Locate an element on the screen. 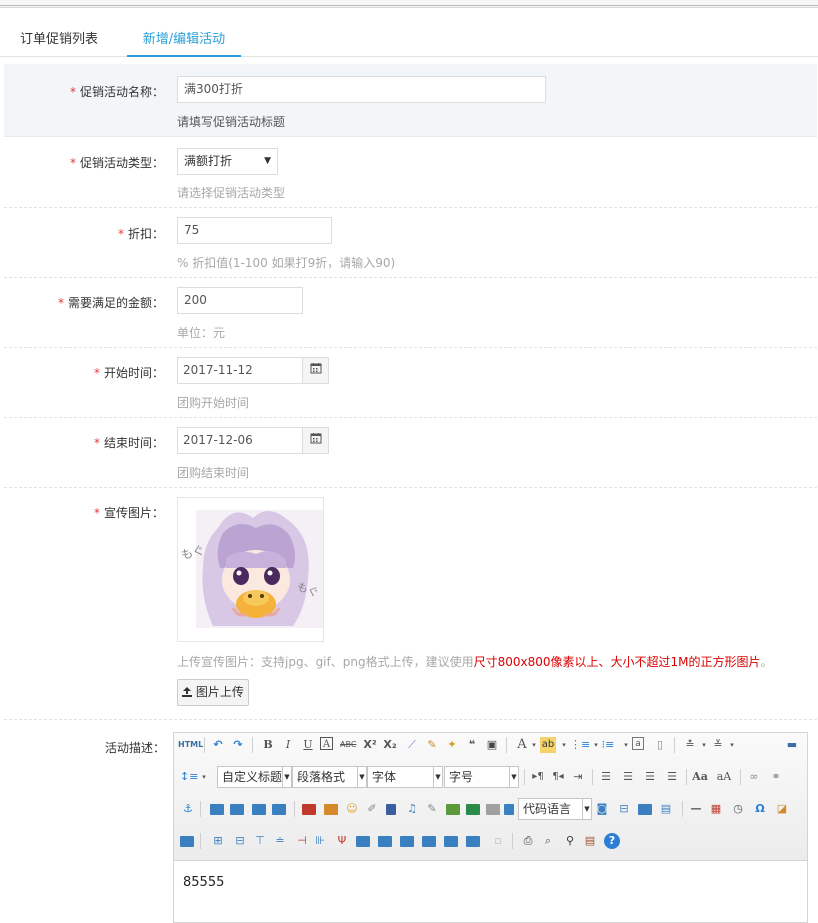 This screenshot has height=923, width=818. upload-image-button: 图片上传 is located at coordinates (213, 692).